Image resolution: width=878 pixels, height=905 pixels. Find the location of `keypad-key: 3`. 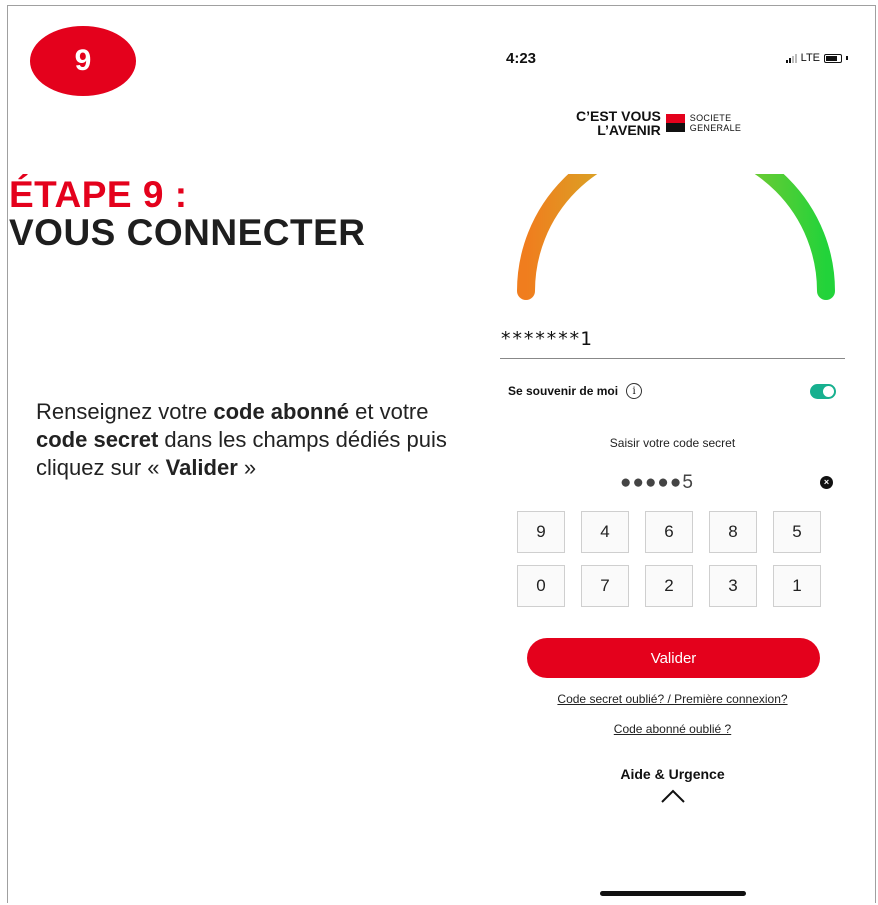

keypad-key: 3 is located at coordinates (733, 586).